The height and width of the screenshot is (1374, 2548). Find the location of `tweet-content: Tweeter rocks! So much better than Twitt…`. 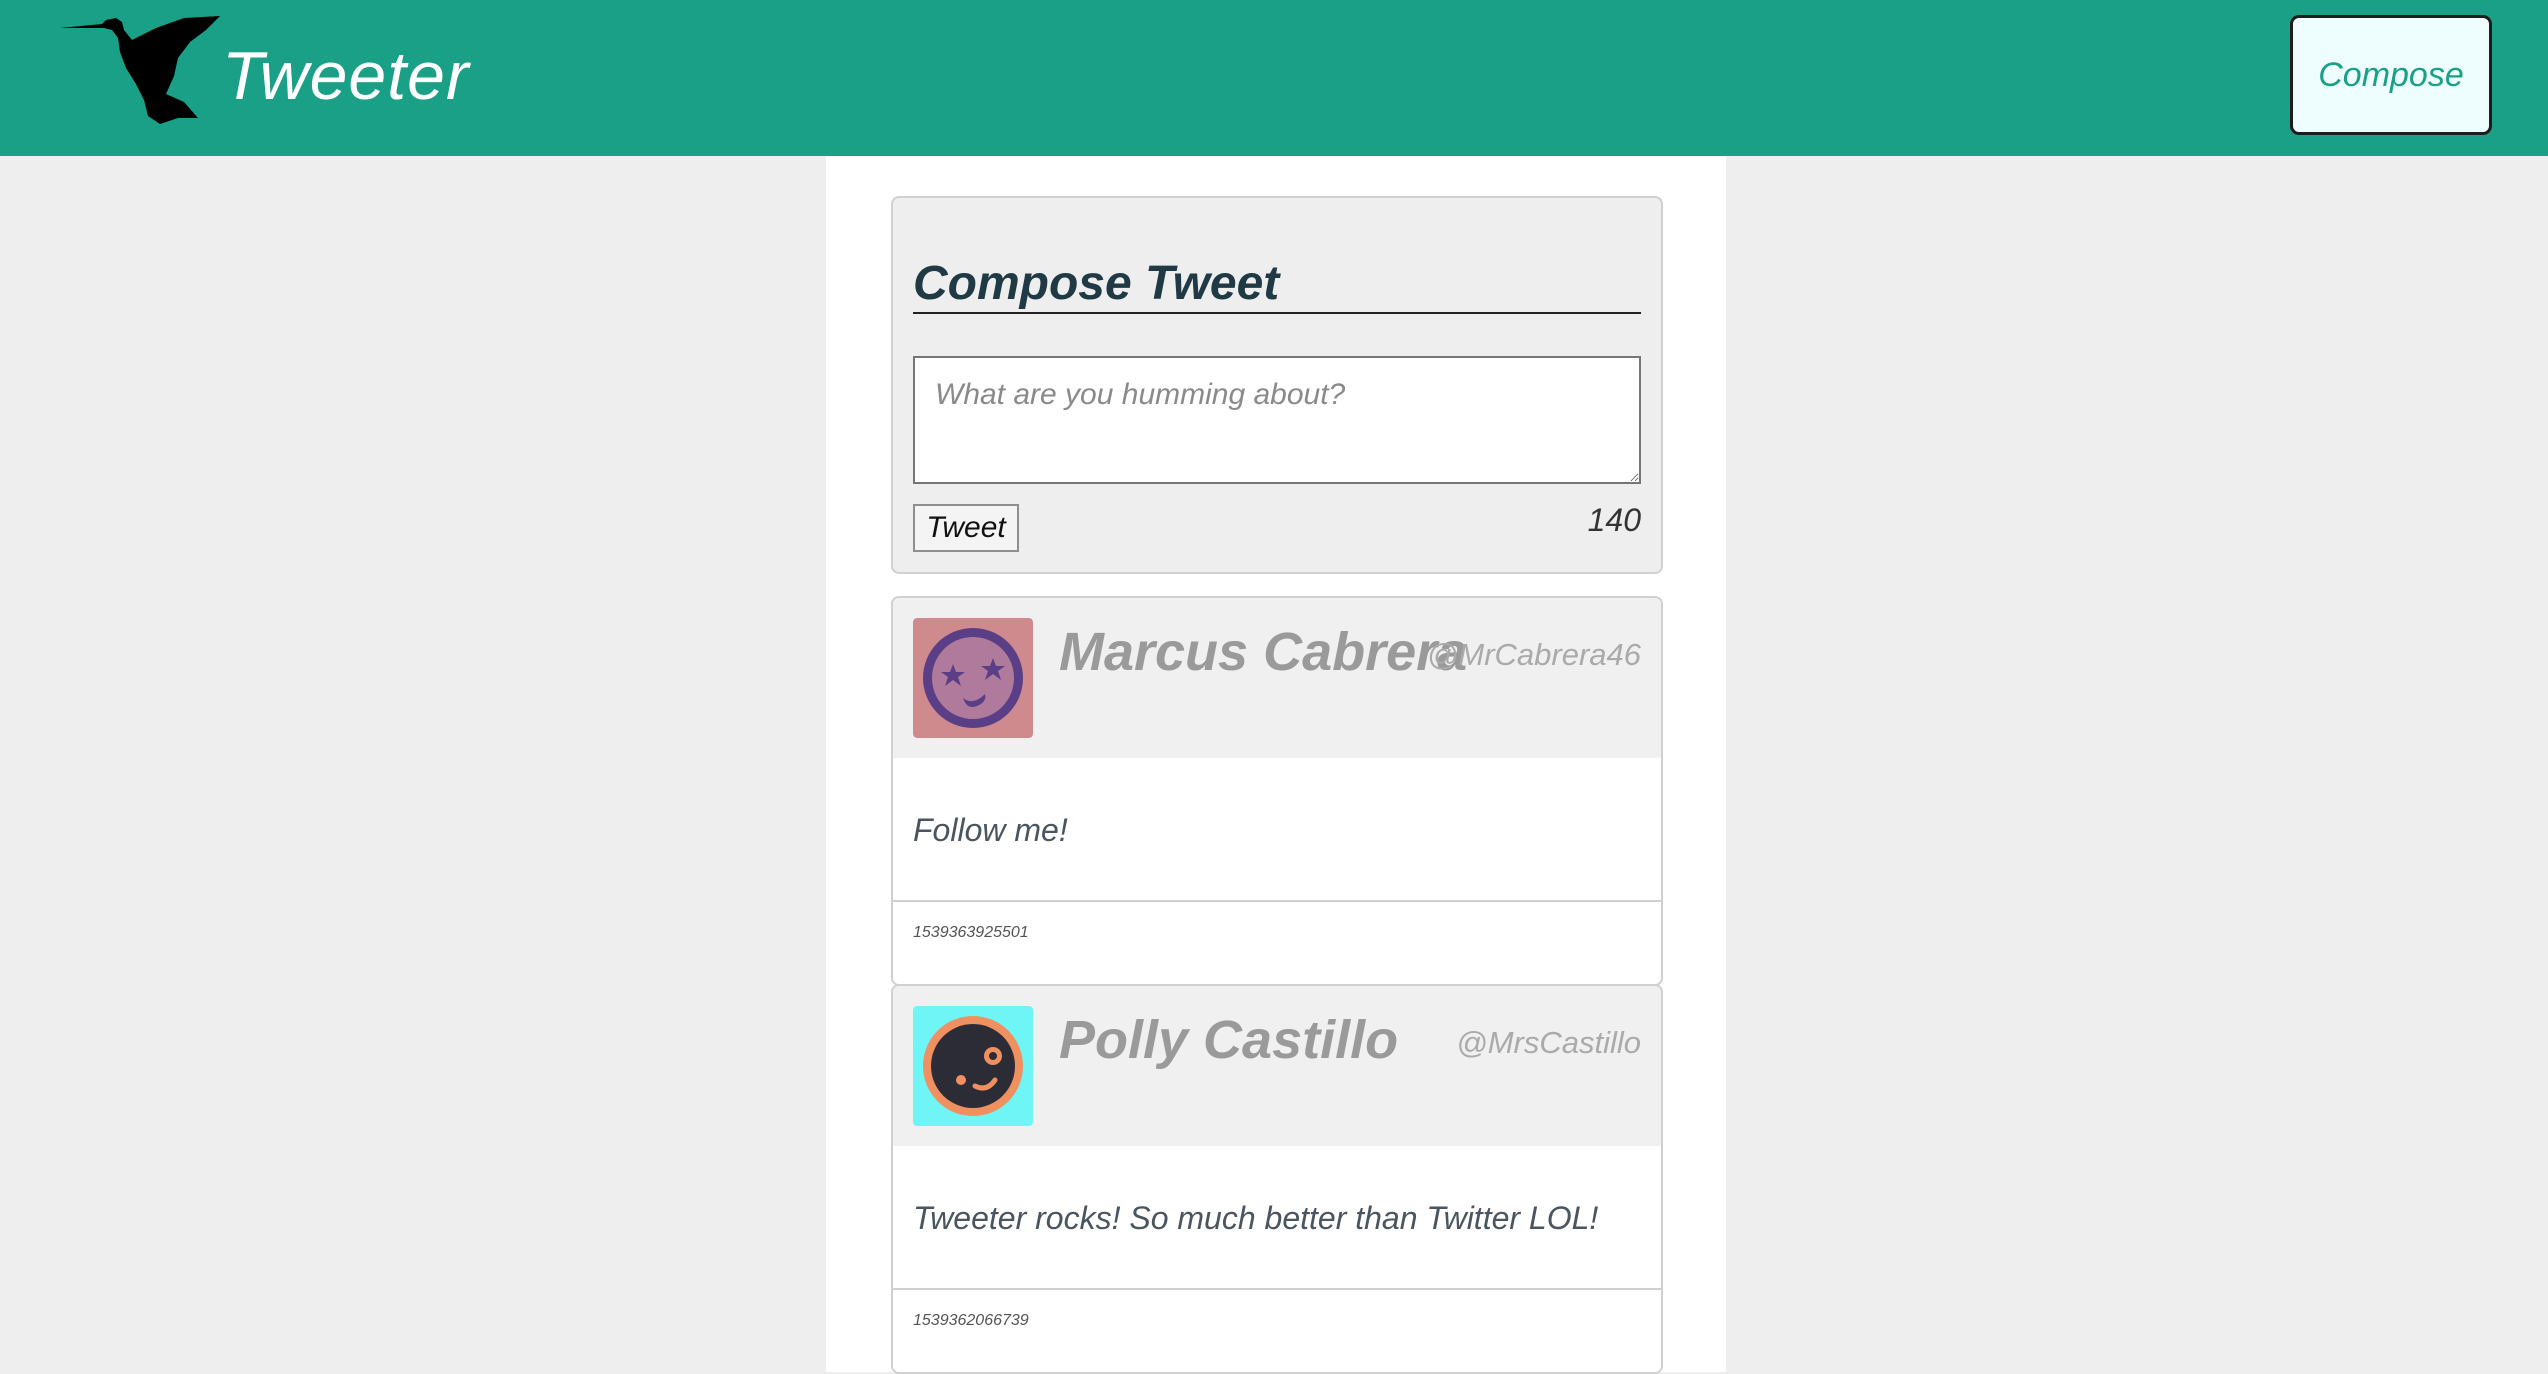

tweet-content: Tweeter rocks! So much better than Twitt… is located at coordinates (1256, 1218).